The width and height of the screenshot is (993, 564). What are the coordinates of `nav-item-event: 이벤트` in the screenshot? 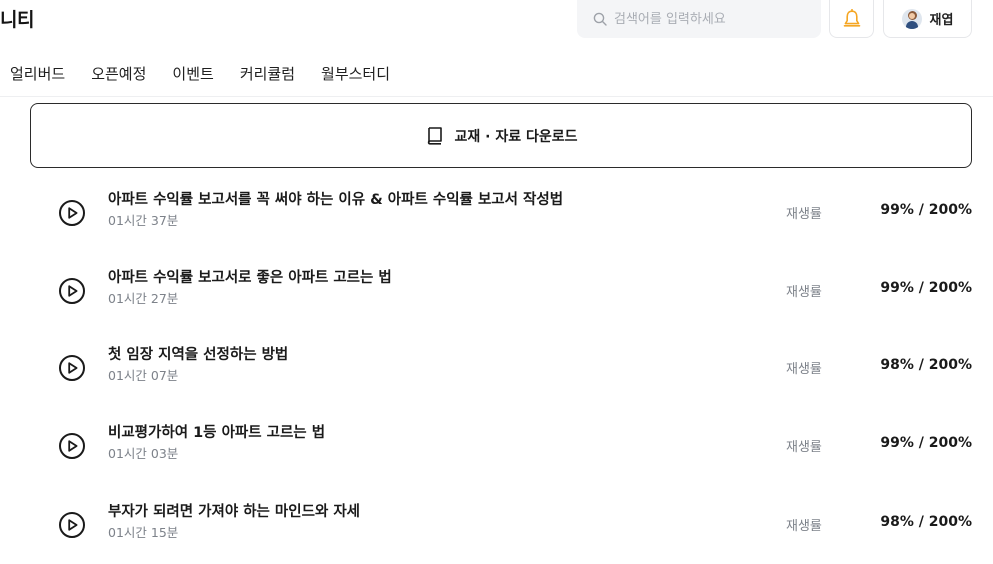 It's located at (192, 73).